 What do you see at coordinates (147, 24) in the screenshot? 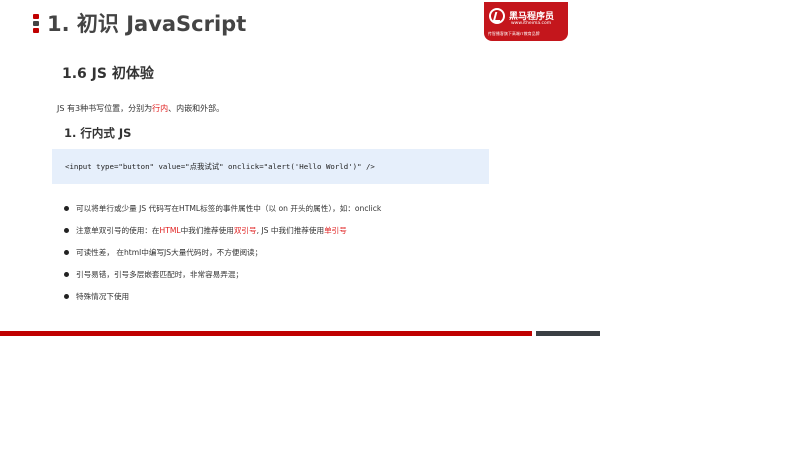
I see `page-title: 1. 初识 JavaScript` at bounding box center [147, 24].